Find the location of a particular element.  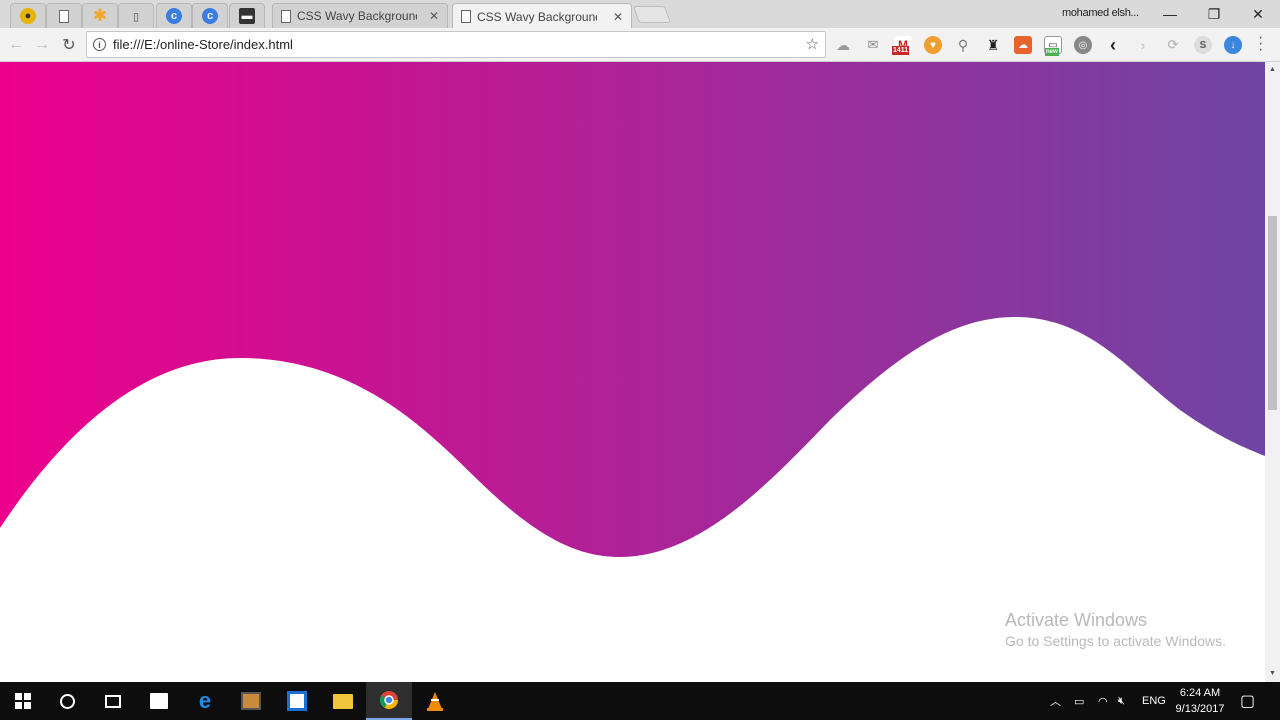

volume-muted-icon: 🔇︎ is located at coordinates (1121, 701).